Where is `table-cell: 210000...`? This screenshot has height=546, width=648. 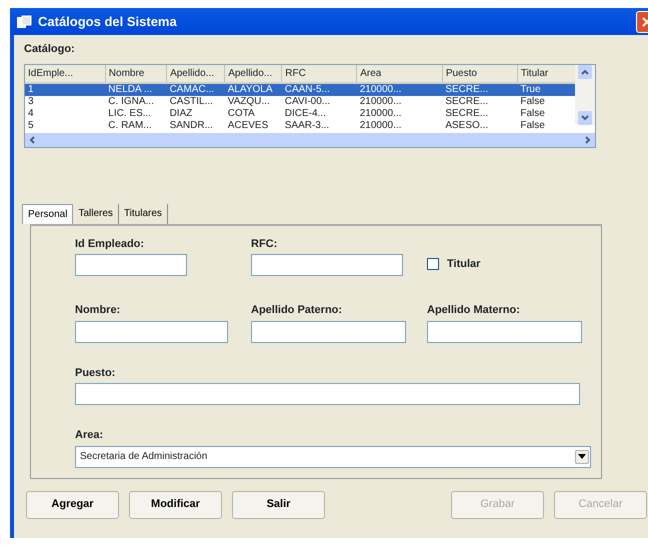 table-cell: 210000... is located at coordinates (399, 102).